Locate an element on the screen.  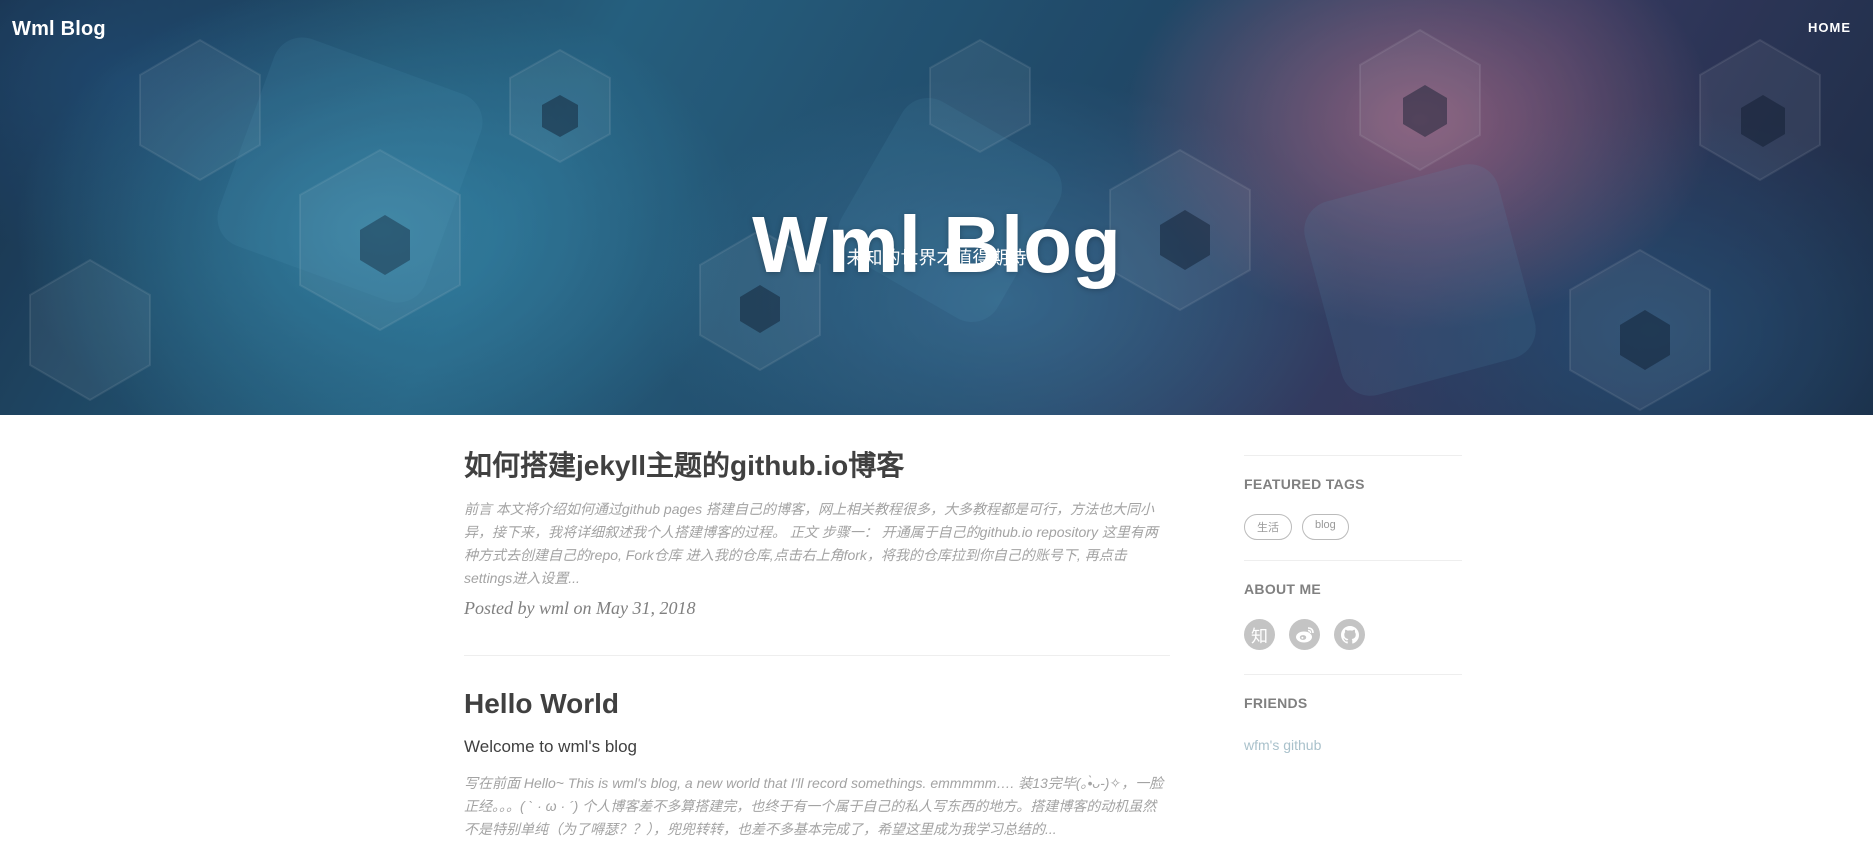
friend-link: wfm's github is located at coordinates (1353, 745).